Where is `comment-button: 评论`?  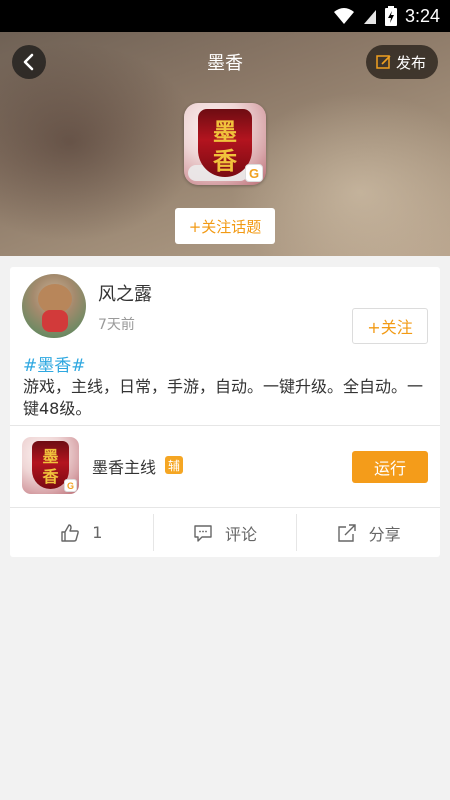 comment-button: 评论 is located at coordinates (225, 532).